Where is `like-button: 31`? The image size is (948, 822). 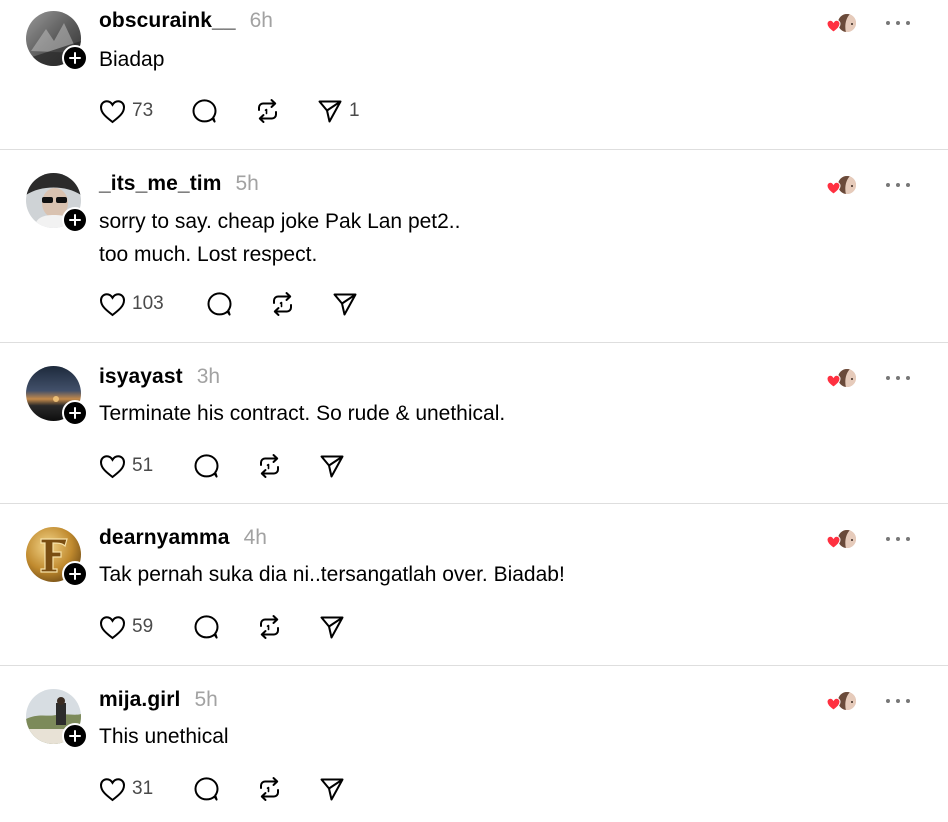 like-button: 31 is located at coordinates (146, 789).